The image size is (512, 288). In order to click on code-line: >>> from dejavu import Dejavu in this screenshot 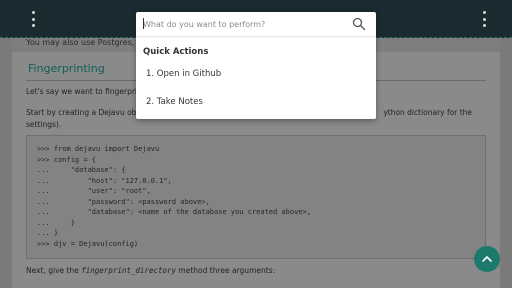, I will do `click(98, 149)`.